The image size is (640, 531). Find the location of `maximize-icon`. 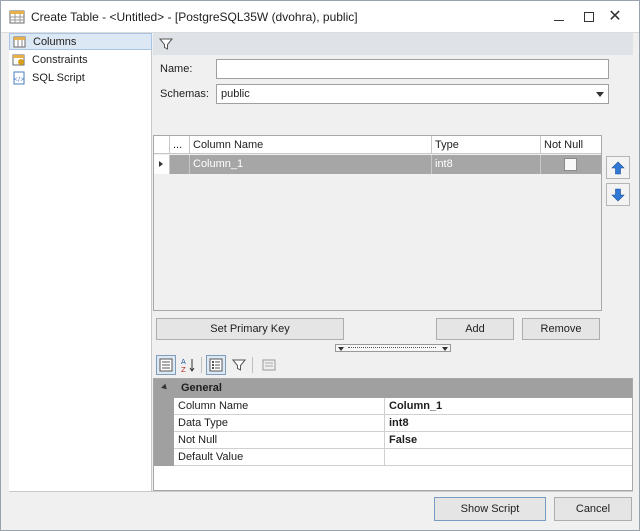

maximize-icon is located at coordinates (589, 17).